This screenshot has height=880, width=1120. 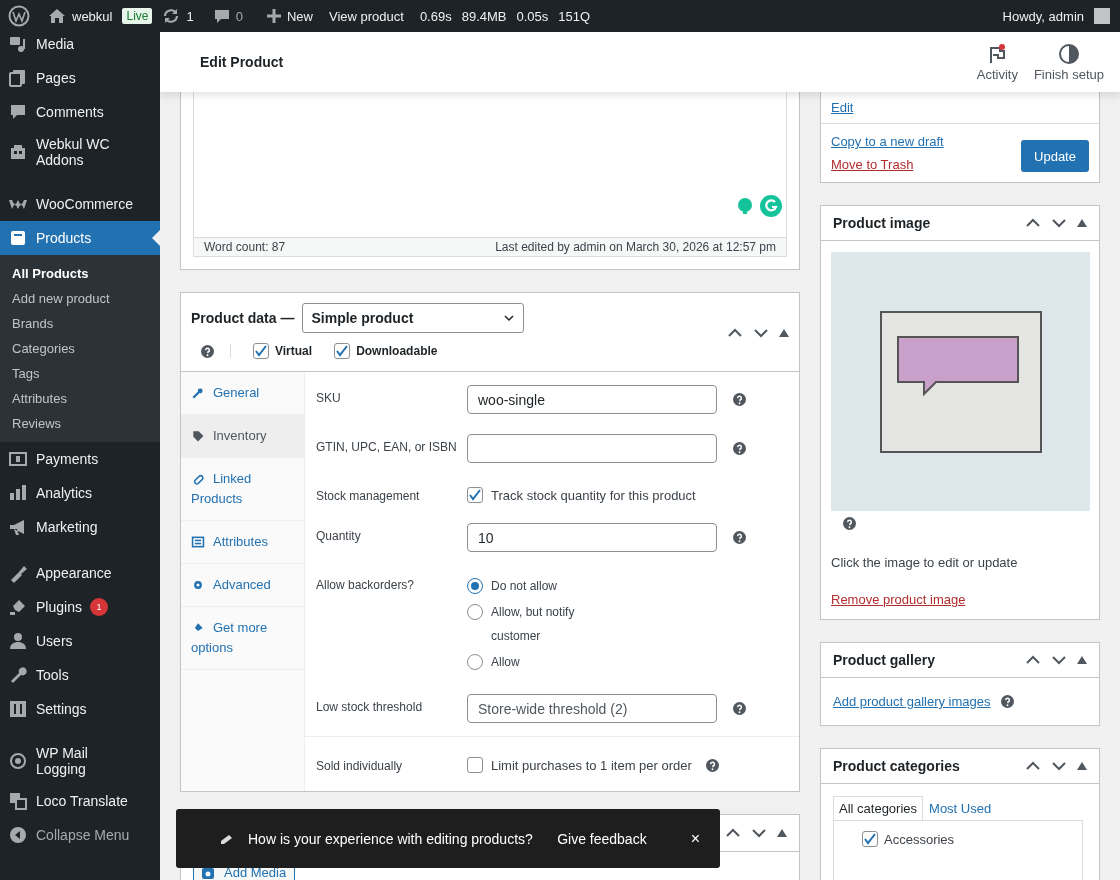 I want to click on wordpress-logo-icon, so click(x=19, y=16).